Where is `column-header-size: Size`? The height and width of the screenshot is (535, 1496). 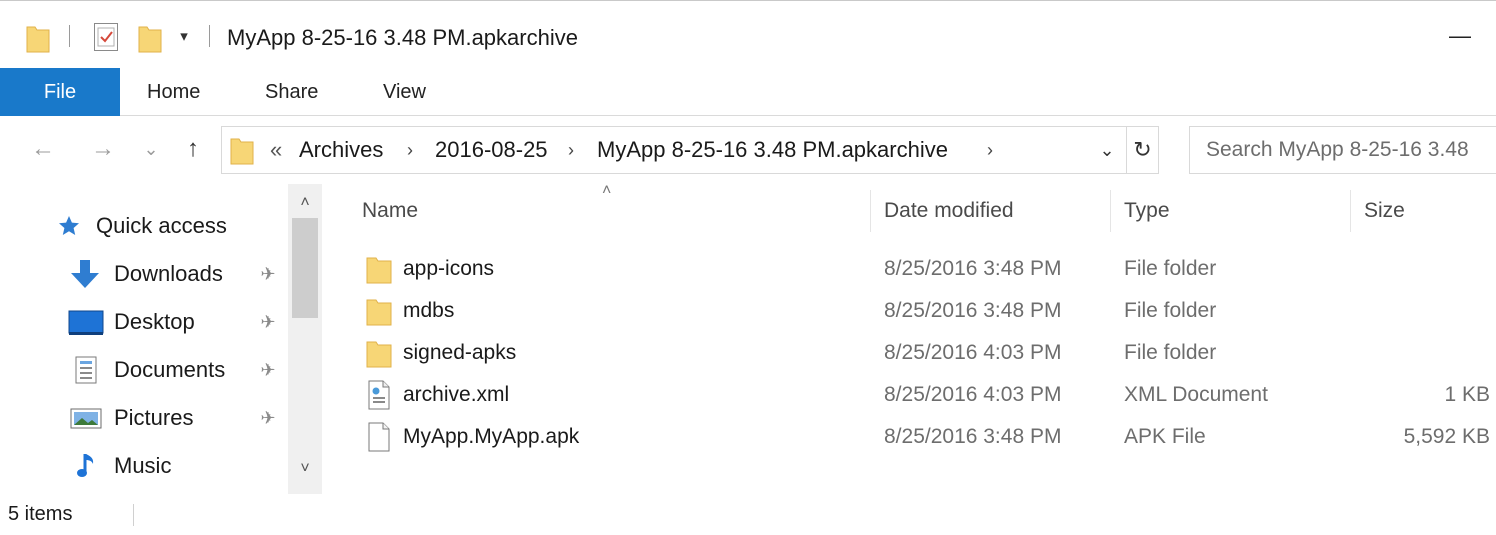
column-header-size: Size is located at coordinates (1384, 211).